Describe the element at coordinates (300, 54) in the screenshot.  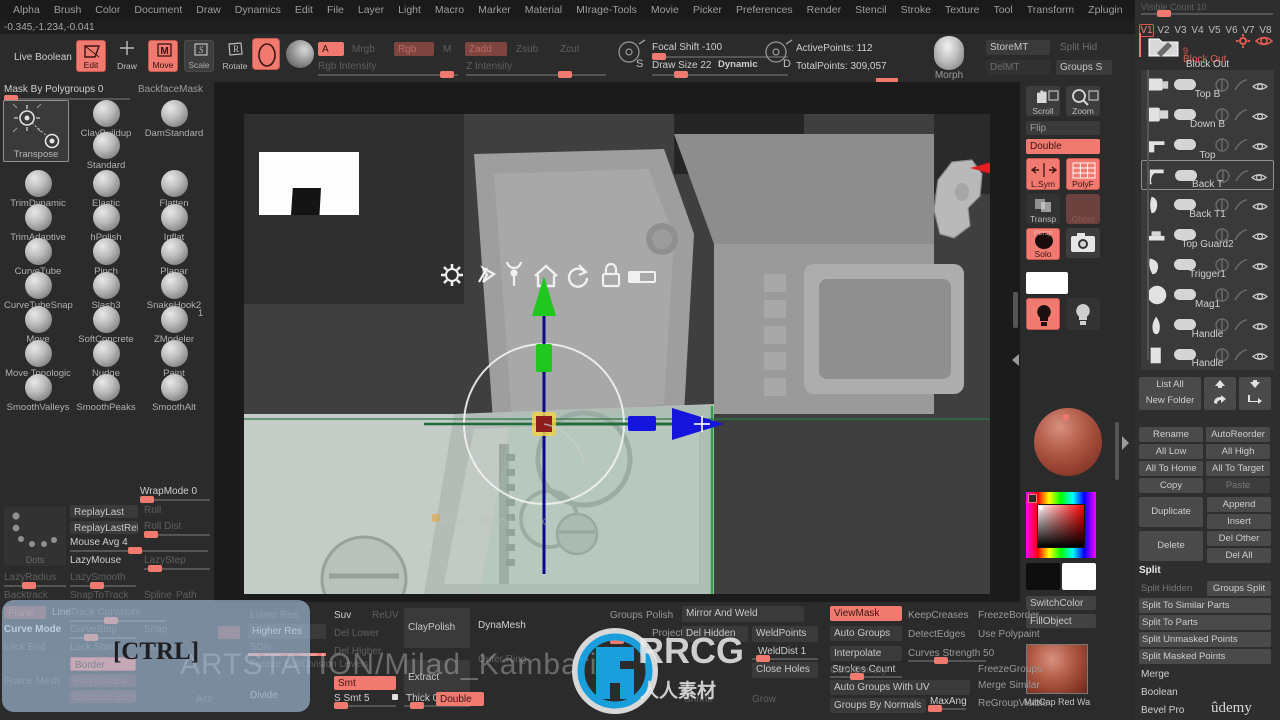
I see `material-preview` at that location.